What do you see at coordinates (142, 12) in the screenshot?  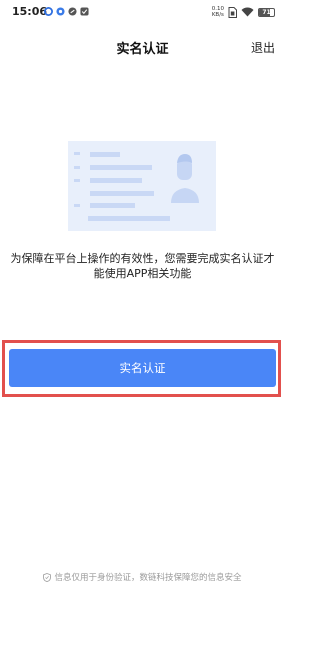 I see `status-bar: 15:06 0.10 KB/s 71` at bounding box center [142, 12].